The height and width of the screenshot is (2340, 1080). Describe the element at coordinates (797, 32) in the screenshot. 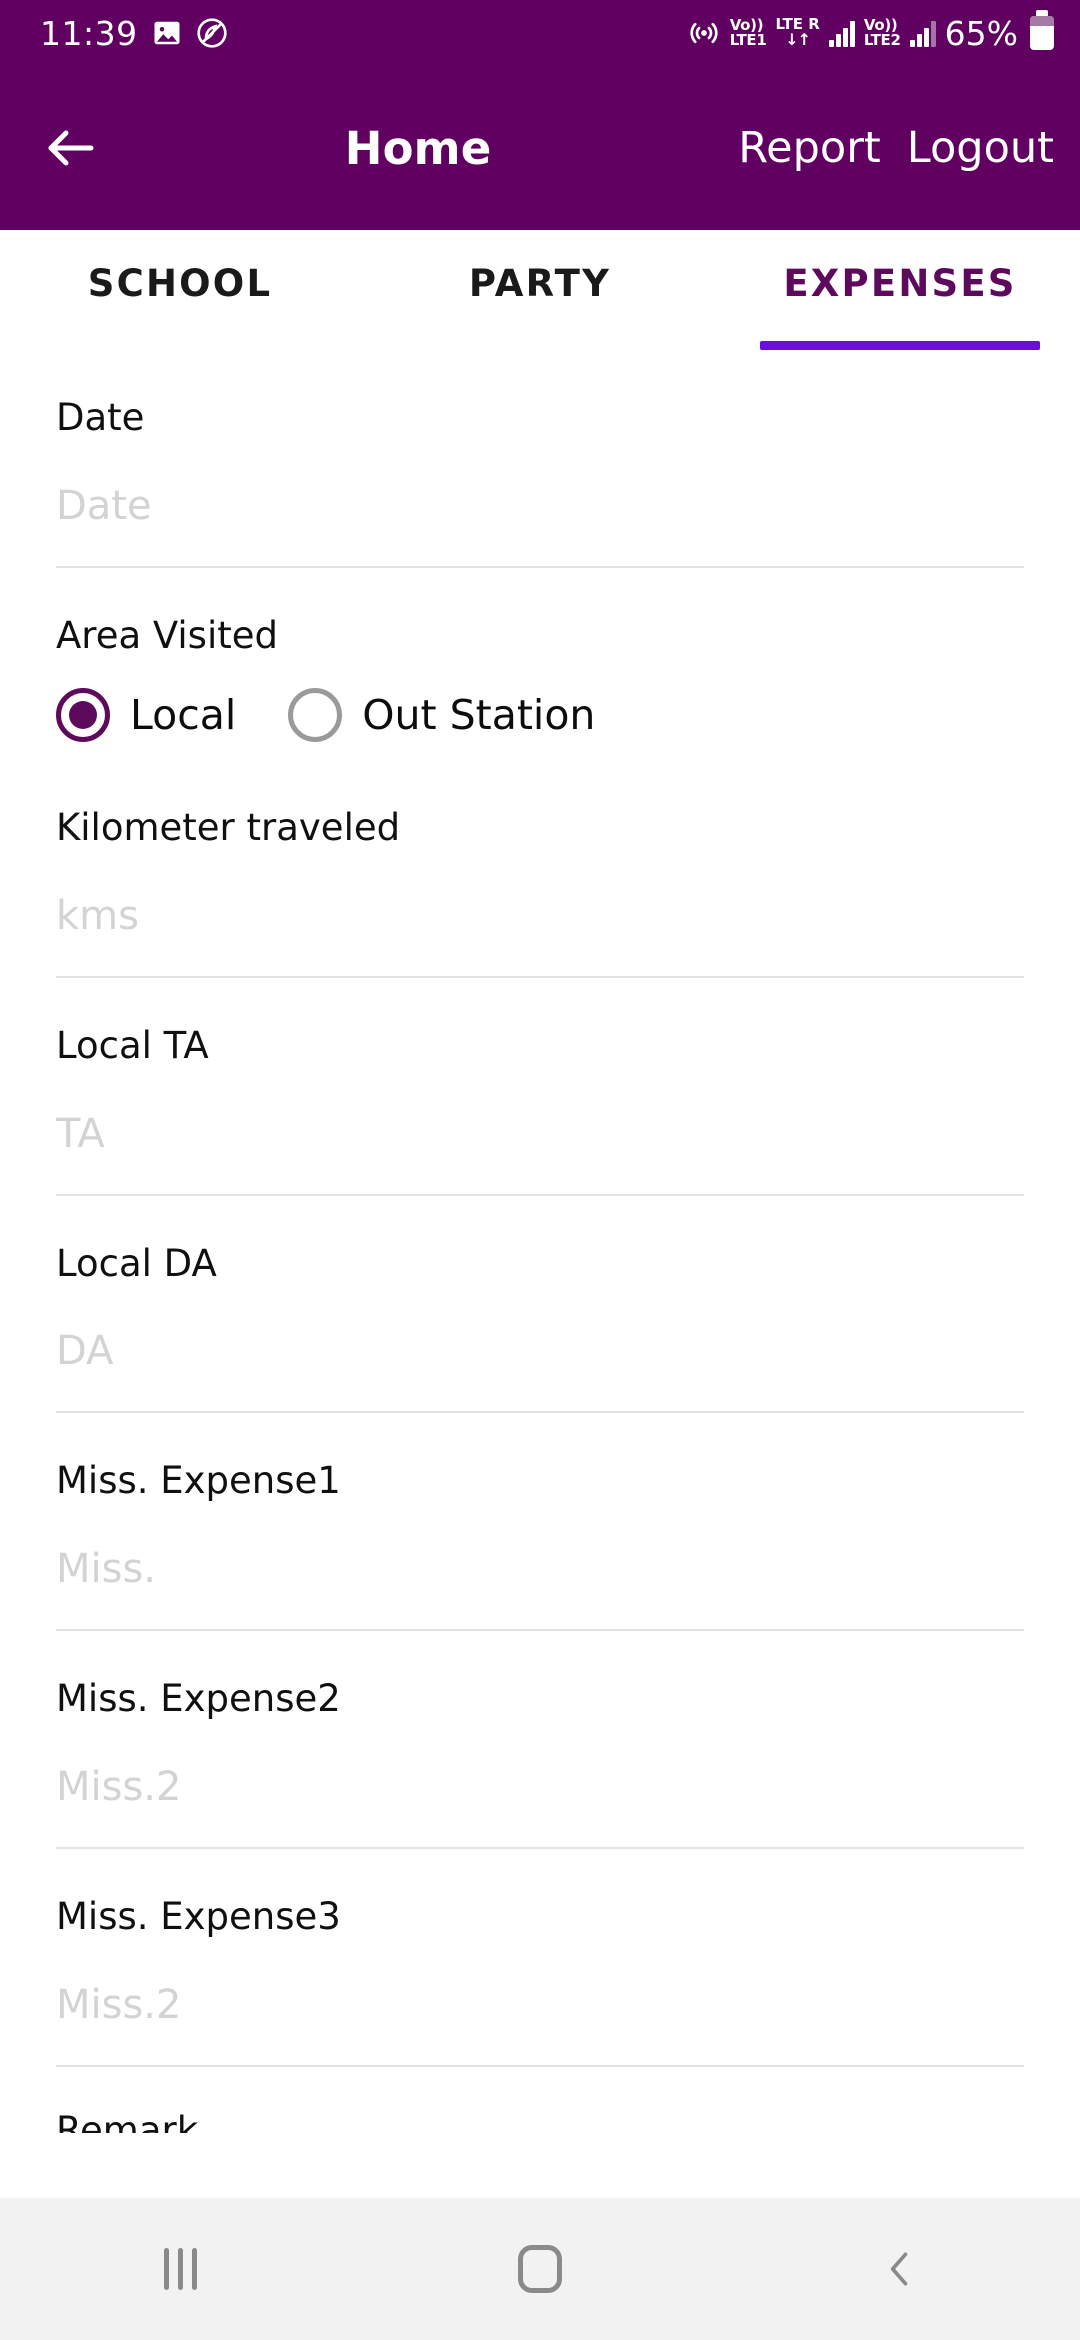

I see `lte-roaming-icon: LTE R ↓↑` at that location.